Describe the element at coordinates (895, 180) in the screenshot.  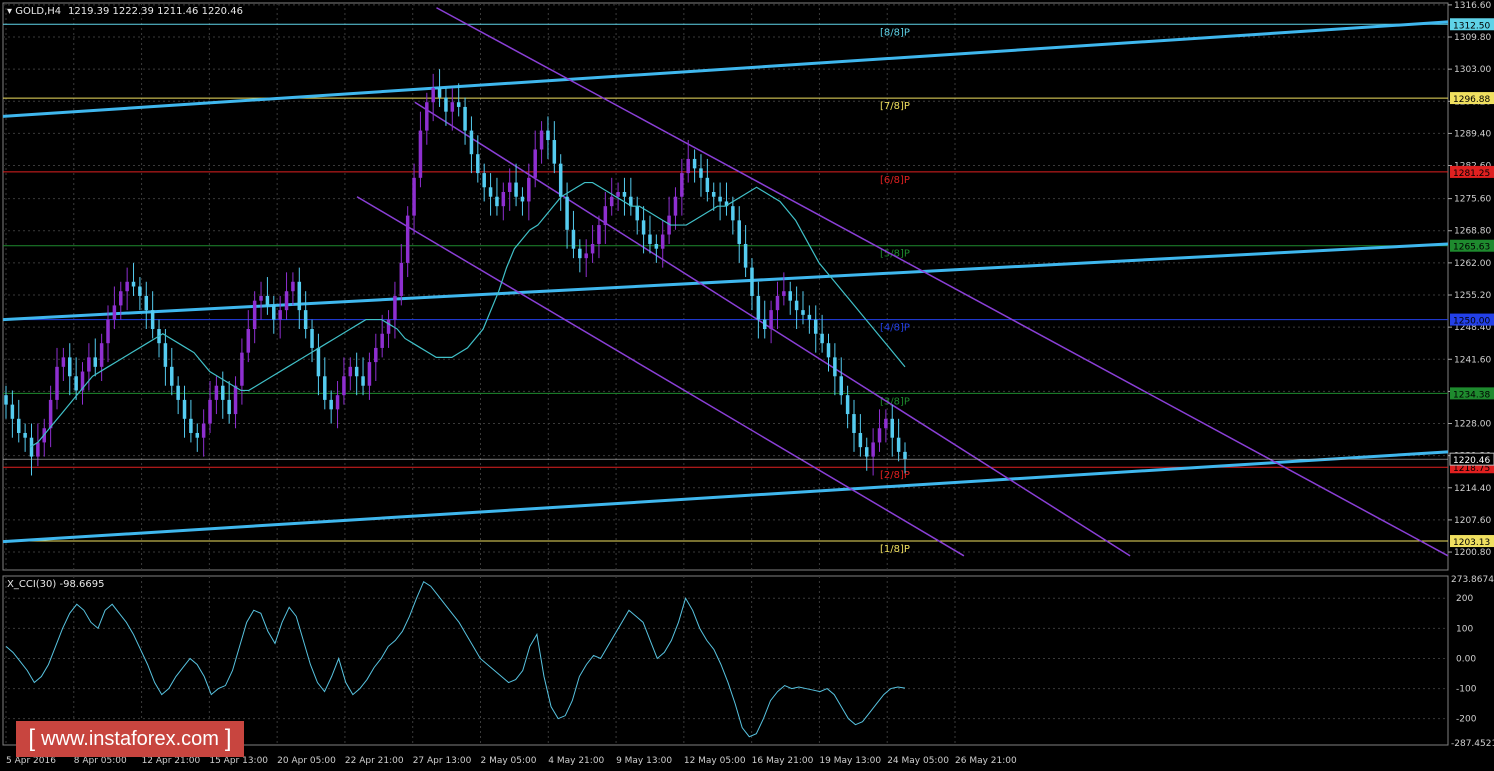
I see `murrey-level-label: [6/8]P` at that location.